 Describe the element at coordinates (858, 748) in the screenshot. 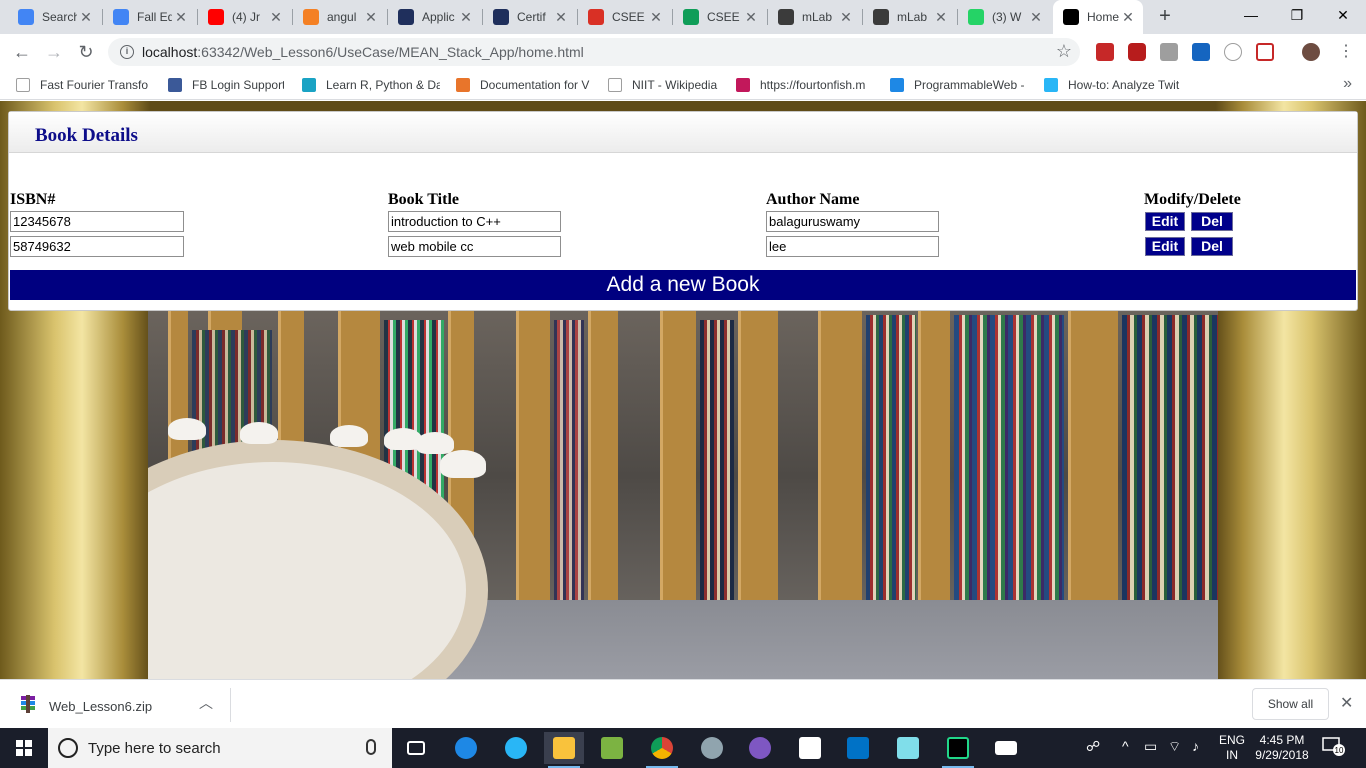

I see `outlook-icon` at that location.